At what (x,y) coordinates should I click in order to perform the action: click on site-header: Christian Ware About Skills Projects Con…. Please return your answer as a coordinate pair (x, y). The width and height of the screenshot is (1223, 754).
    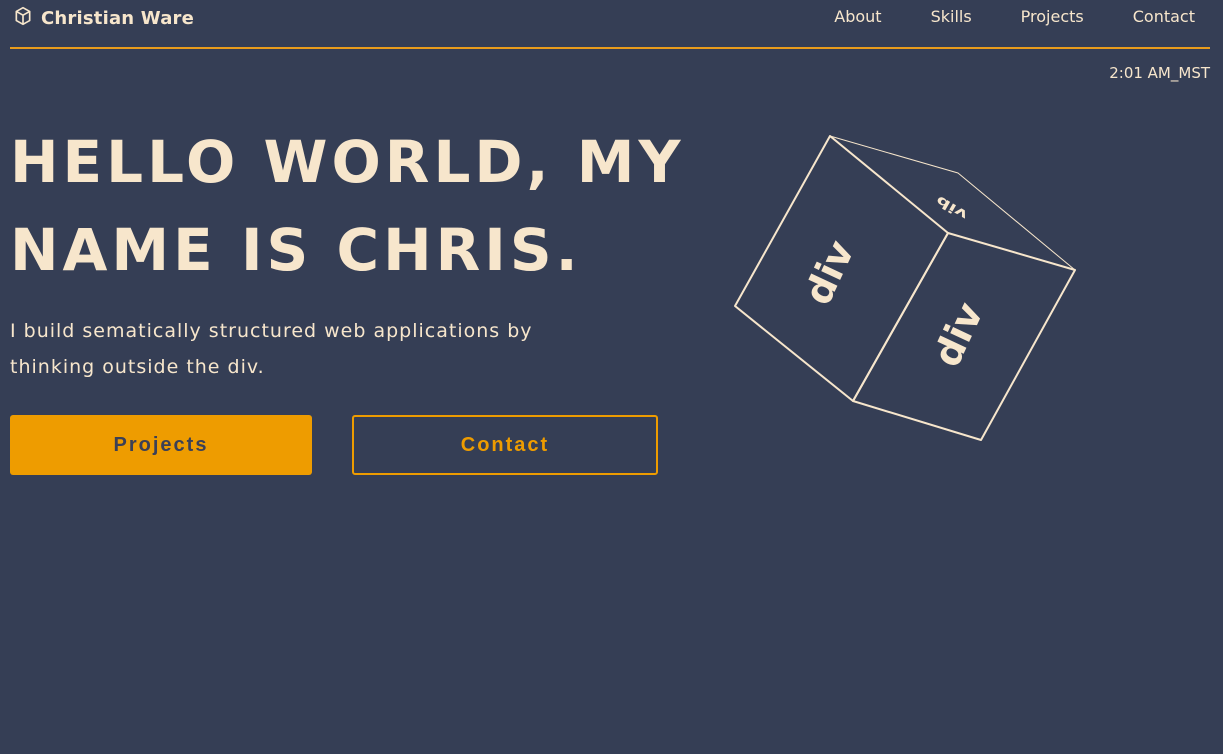
    Looking at the image, I should click on (610, 24).